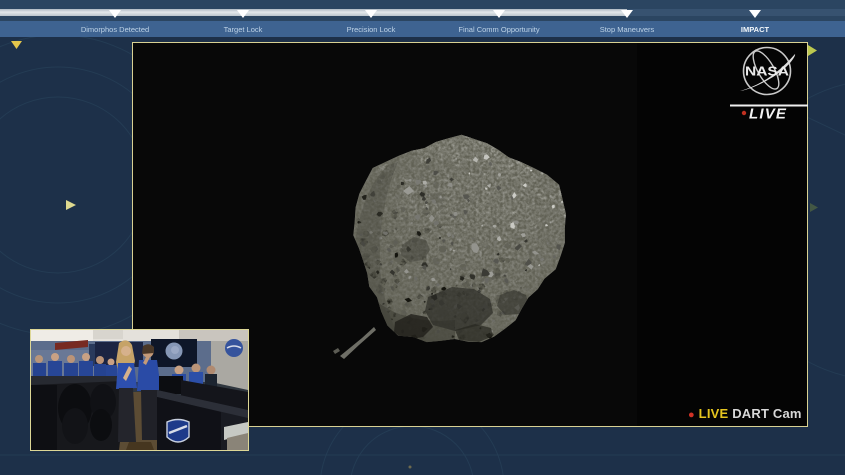 Image resolution: width=845 pixels, height=475 pixels. I want to click on svg-text: NASA, so click(767, 72).